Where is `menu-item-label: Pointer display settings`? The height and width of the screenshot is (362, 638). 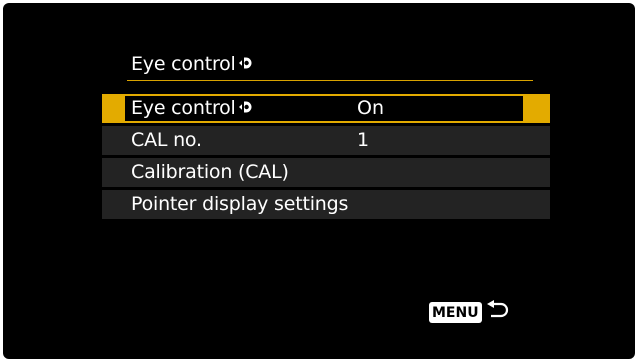
menu-item-label: Pointer display settings is located at coordinates (240, 204).